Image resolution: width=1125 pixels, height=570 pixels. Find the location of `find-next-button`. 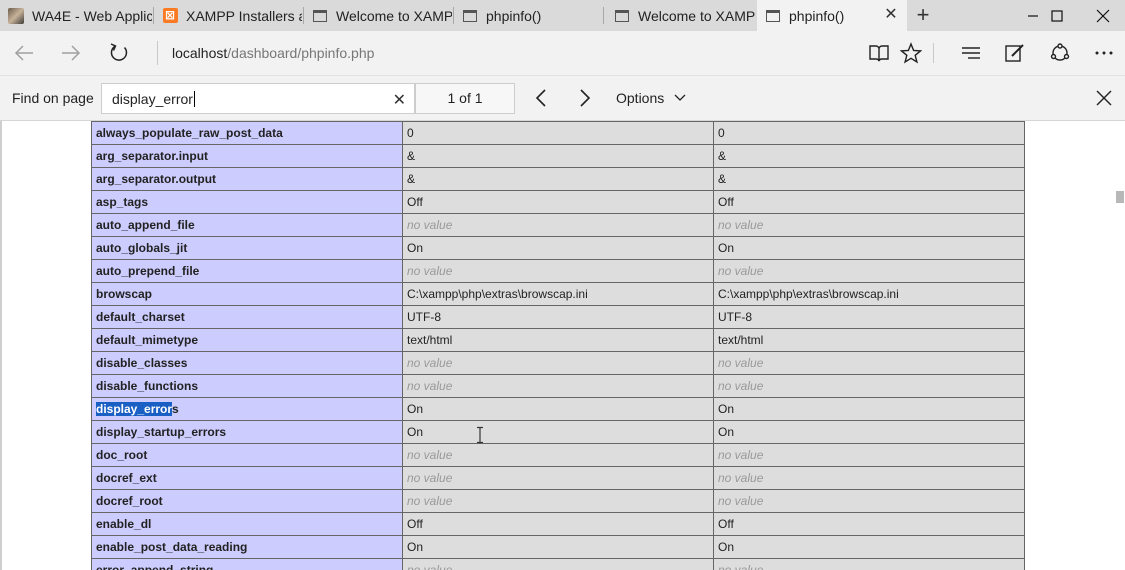

find-next-button is located at coordinates (585, 98).